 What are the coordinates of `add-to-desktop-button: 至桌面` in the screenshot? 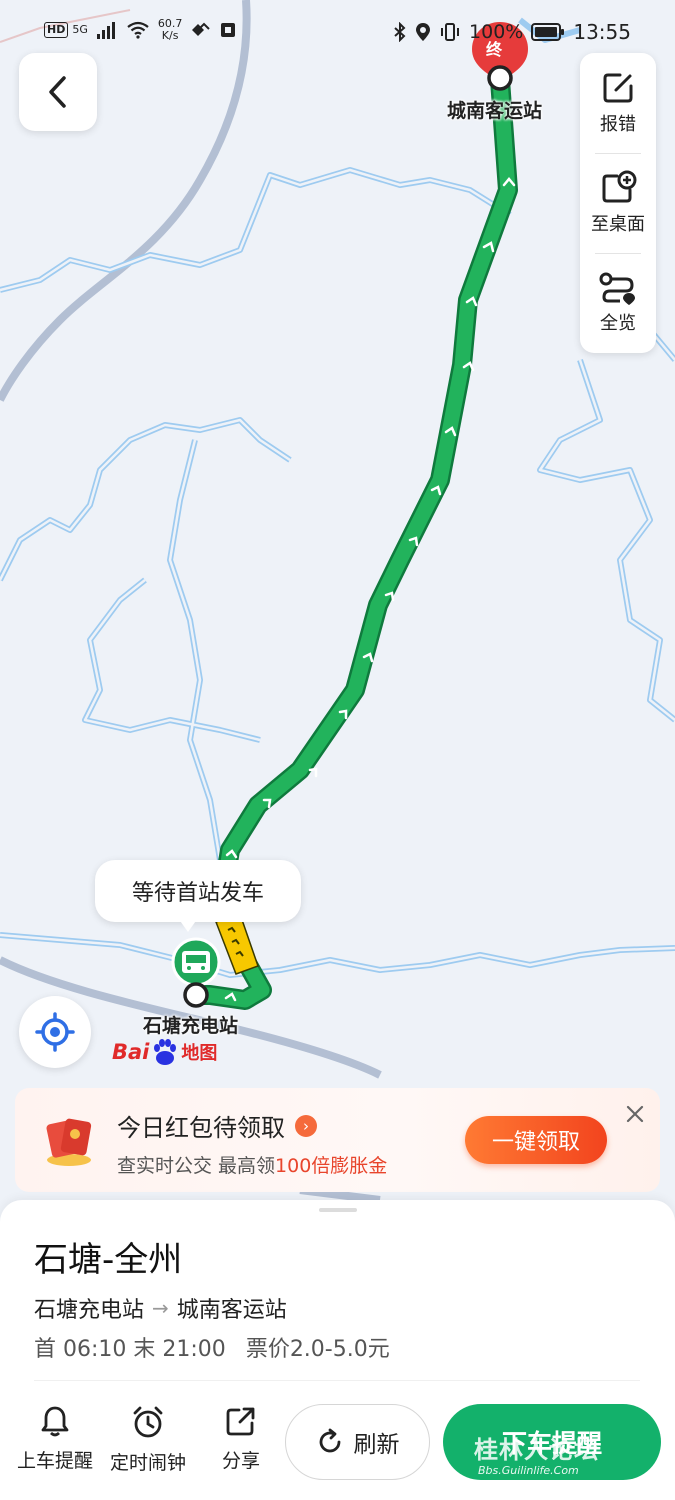 It's located at (618, 203).